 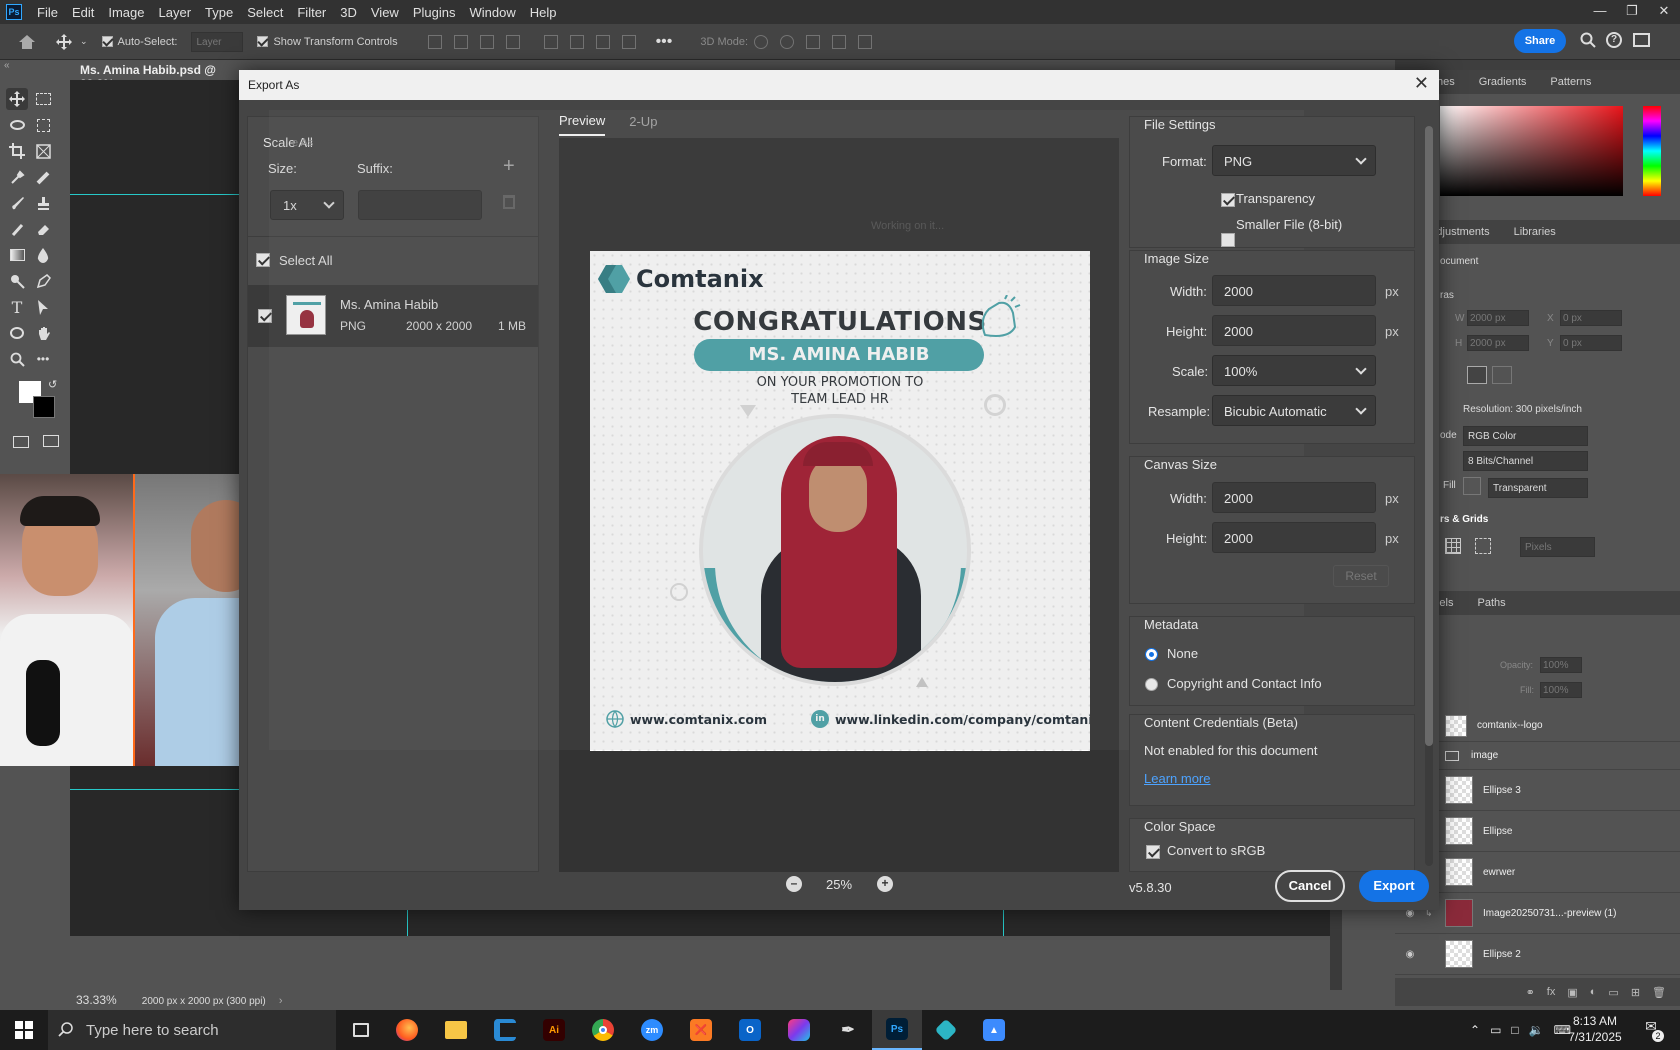 I want to click on menu-3d: 3D, so click(x=348, y=12).